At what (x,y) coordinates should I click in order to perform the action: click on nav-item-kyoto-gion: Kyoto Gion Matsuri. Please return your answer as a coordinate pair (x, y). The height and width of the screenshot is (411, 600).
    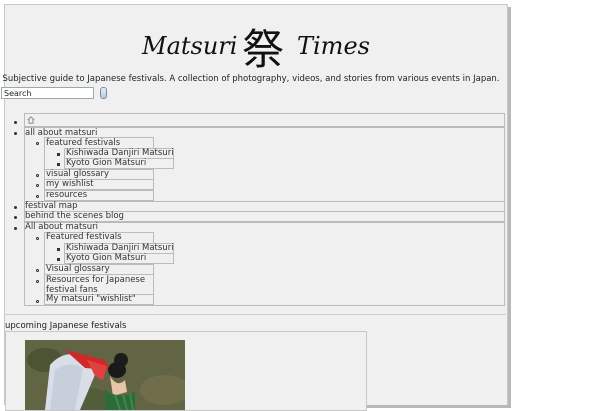
    Looking at the image, I should click on (106, 163).